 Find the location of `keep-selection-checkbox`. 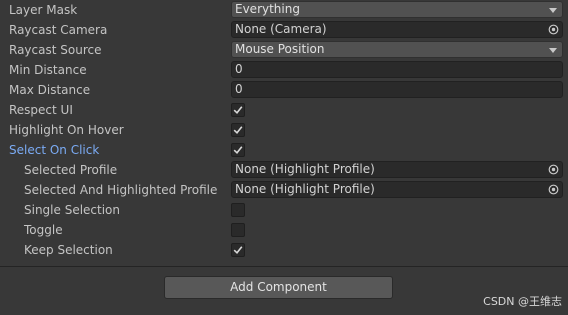

keep-selection-checkbox is located at coordinates (238, 250).